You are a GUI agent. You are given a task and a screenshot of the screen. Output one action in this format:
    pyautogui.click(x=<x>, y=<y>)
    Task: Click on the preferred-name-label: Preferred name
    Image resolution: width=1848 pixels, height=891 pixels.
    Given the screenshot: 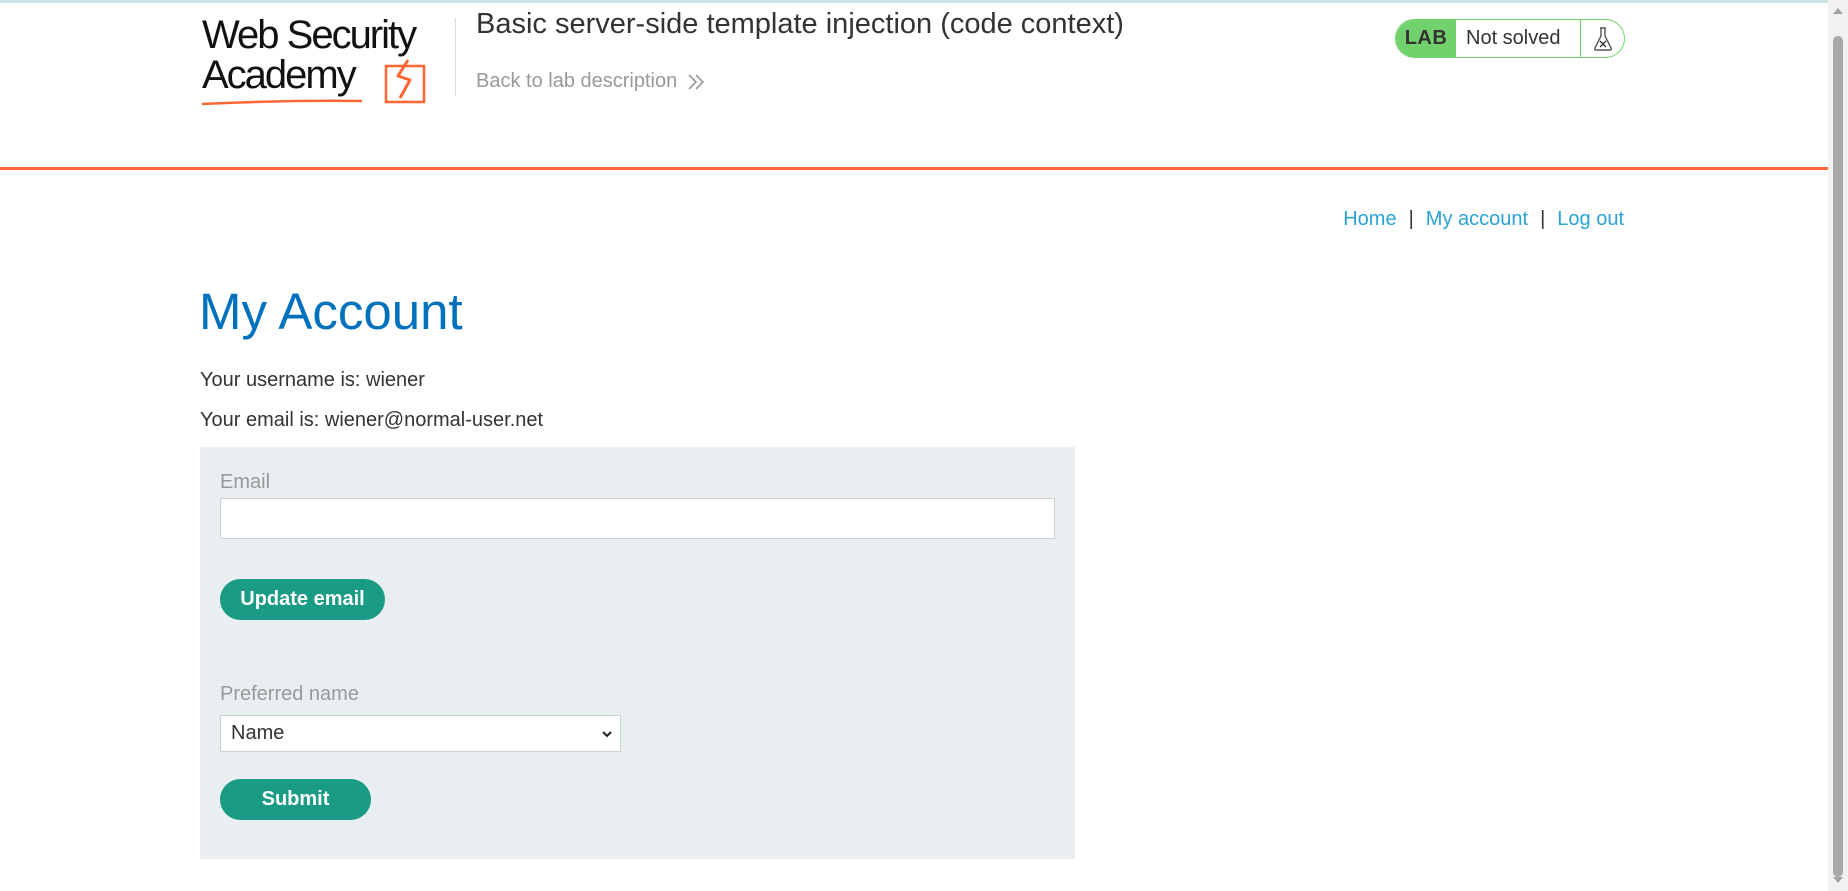 What is the action you would take?
    pyautogui.click(x=289, y=694)
    